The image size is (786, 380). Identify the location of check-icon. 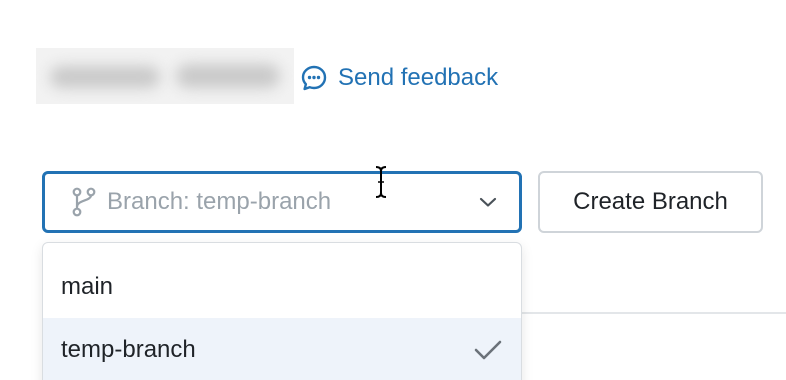
(488, 350).